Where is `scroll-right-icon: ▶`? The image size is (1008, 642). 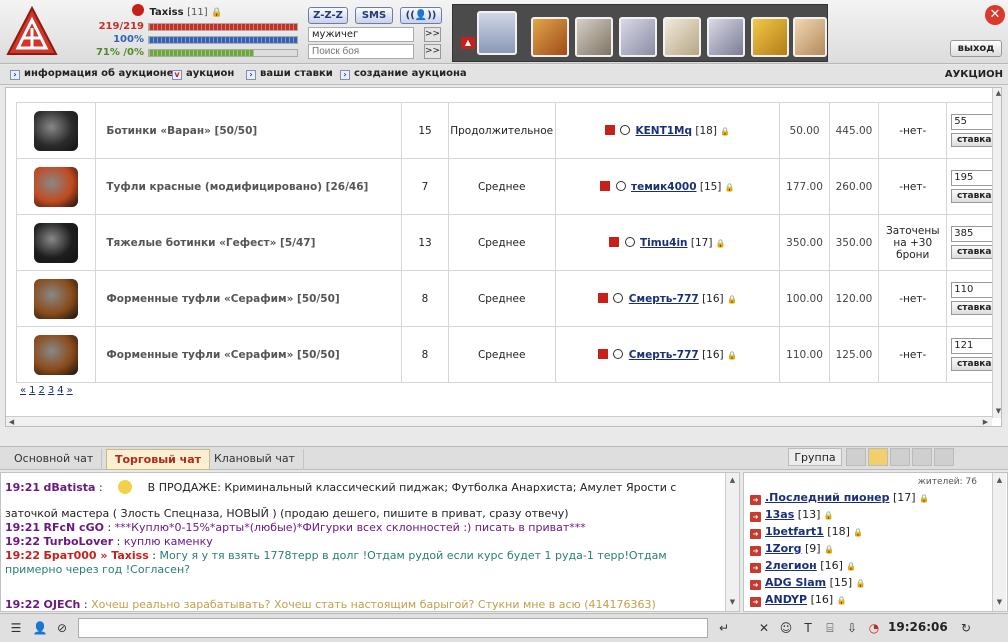
scroll-right-icon: ▶ is located at coordinates (985, 421).